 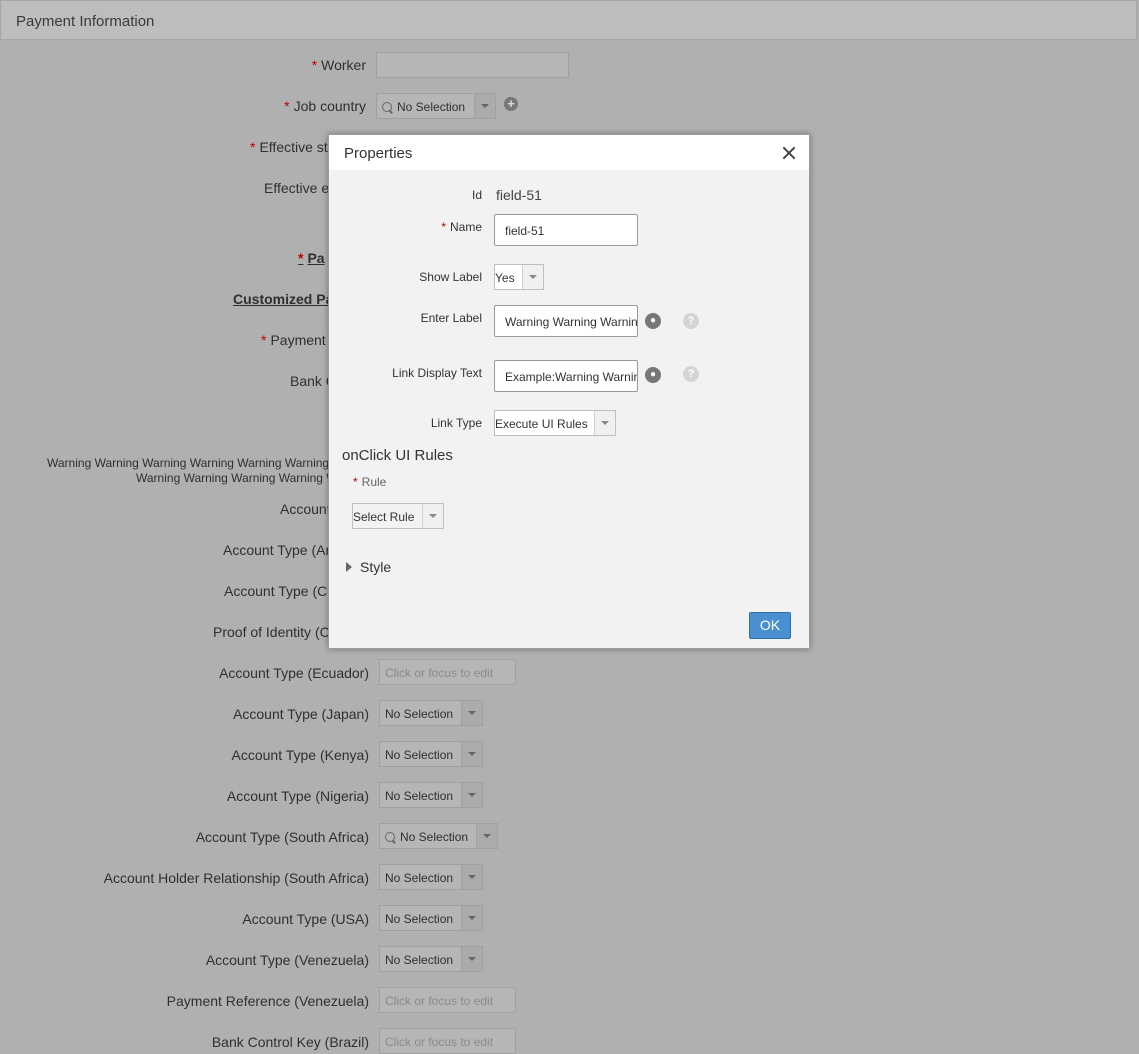 I want to click on bank-control-key-label: Bank Control Key (Brazil), so click(x=290, y=1042).